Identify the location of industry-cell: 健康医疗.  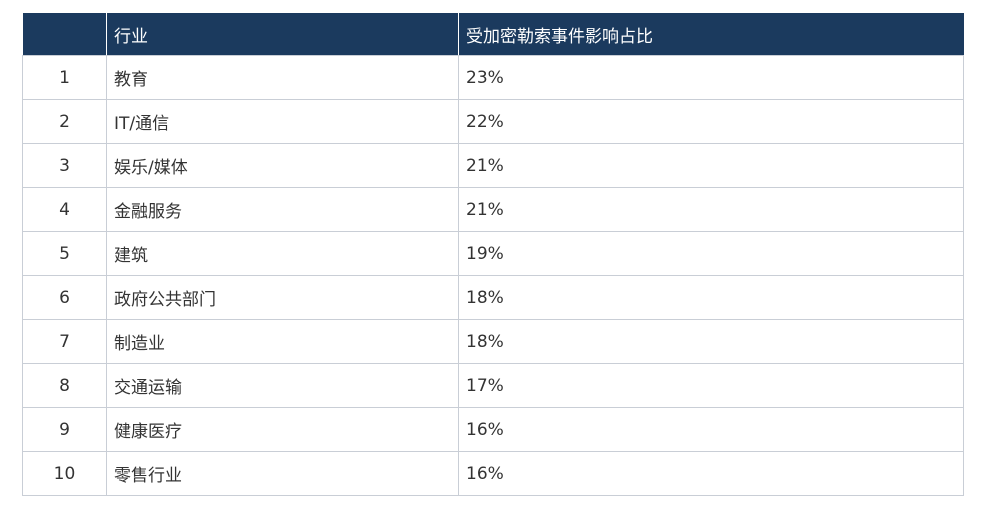
(282, 429).